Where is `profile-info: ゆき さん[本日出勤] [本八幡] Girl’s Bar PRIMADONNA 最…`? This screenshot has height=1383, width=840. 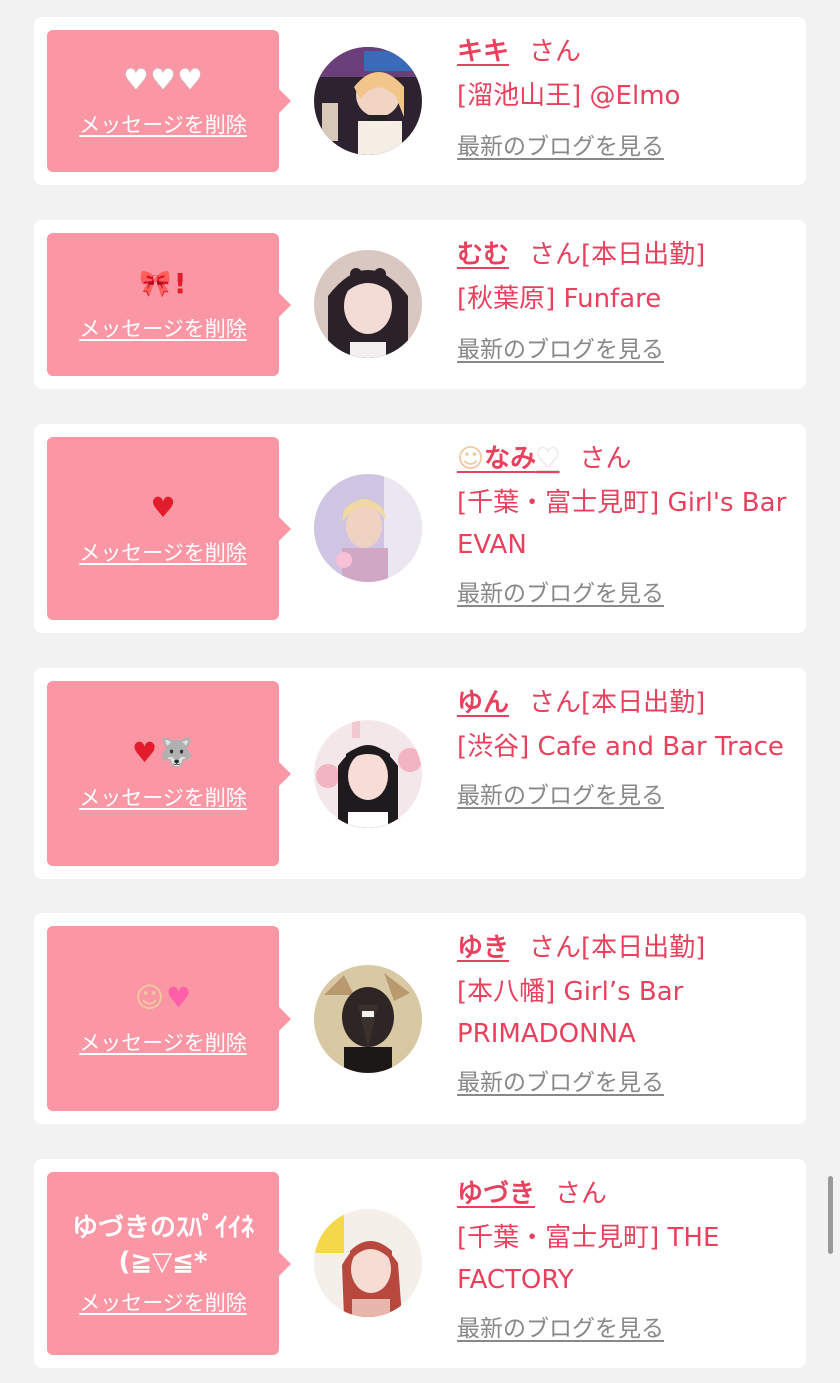 profile-info: ゆき さん[本日出勤] [本八幡] Girl’s Bar PRIMADONNA 最… is located at coordinates (622, 1014).